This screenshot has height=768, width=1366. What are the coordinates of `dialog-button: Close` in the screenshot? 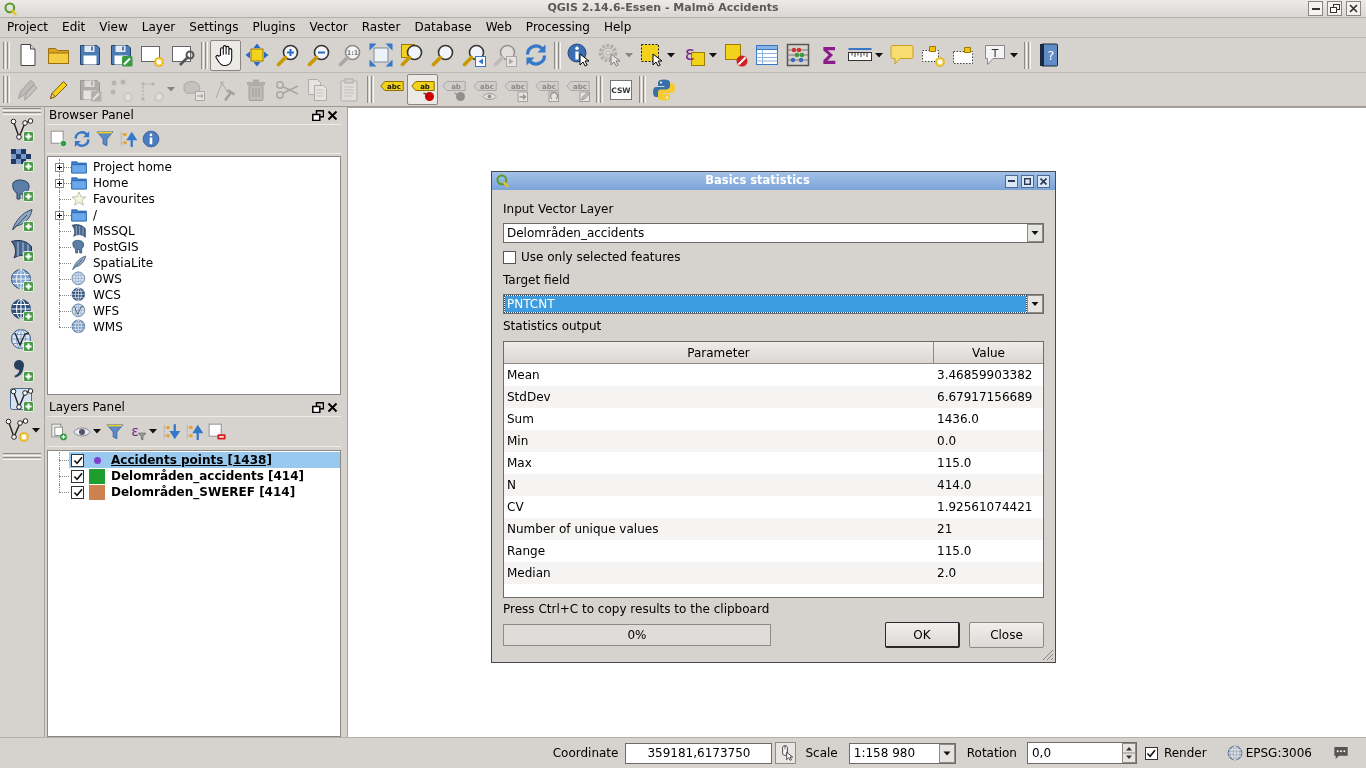 It's located at (1006, 635).